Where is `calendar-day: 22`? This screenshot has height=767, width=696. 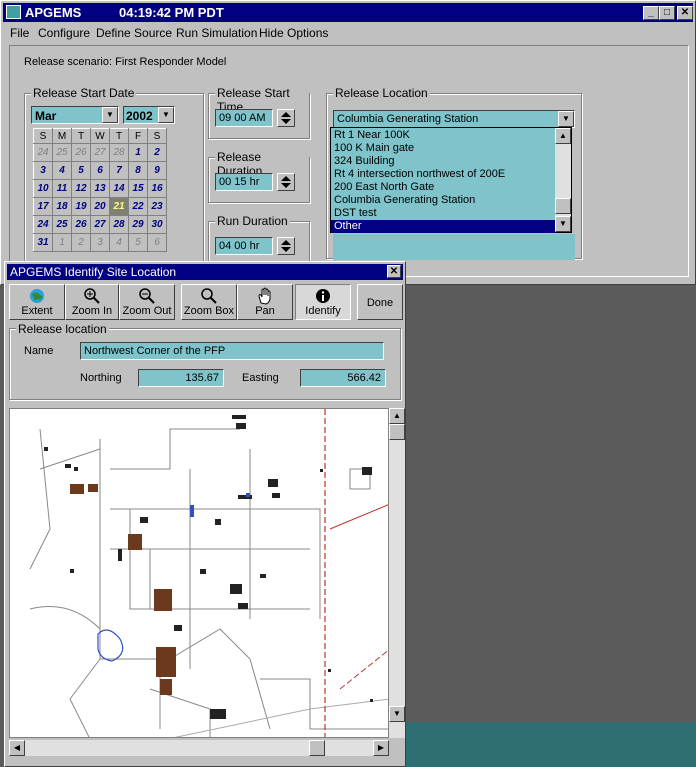
calendar-day: 22 is located at coordinates (138, 206).